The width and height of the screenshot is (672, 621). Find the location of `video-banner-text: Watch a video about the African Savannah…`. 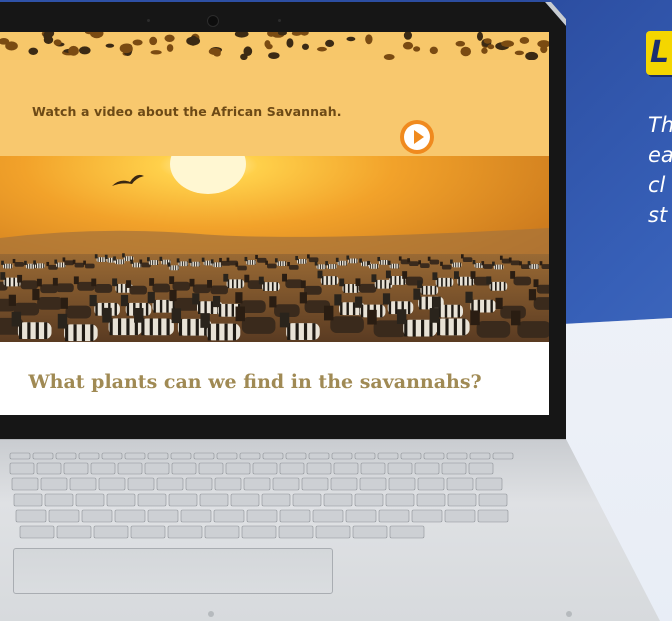

video-banner-text: Watch a video about the African Savannah… is located at coordinates (187, 111).